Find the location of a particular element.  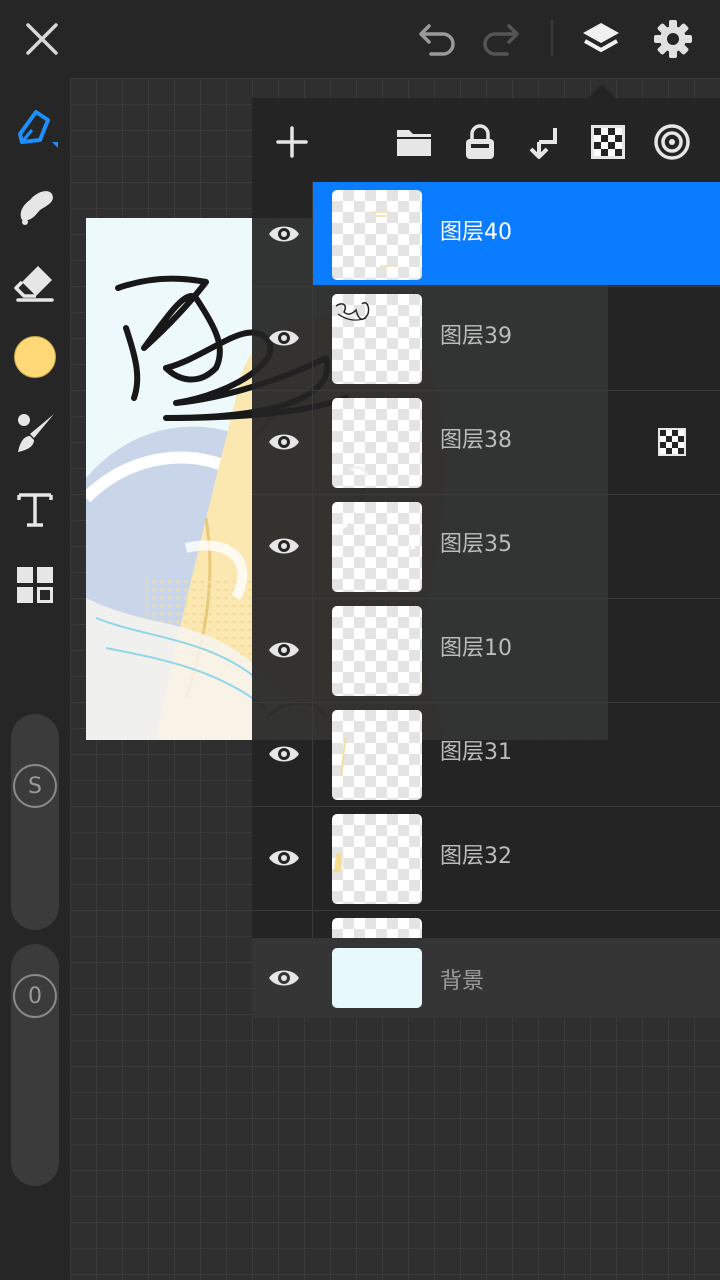

layer-row: 图层40 is located at coordinates (486, 234).